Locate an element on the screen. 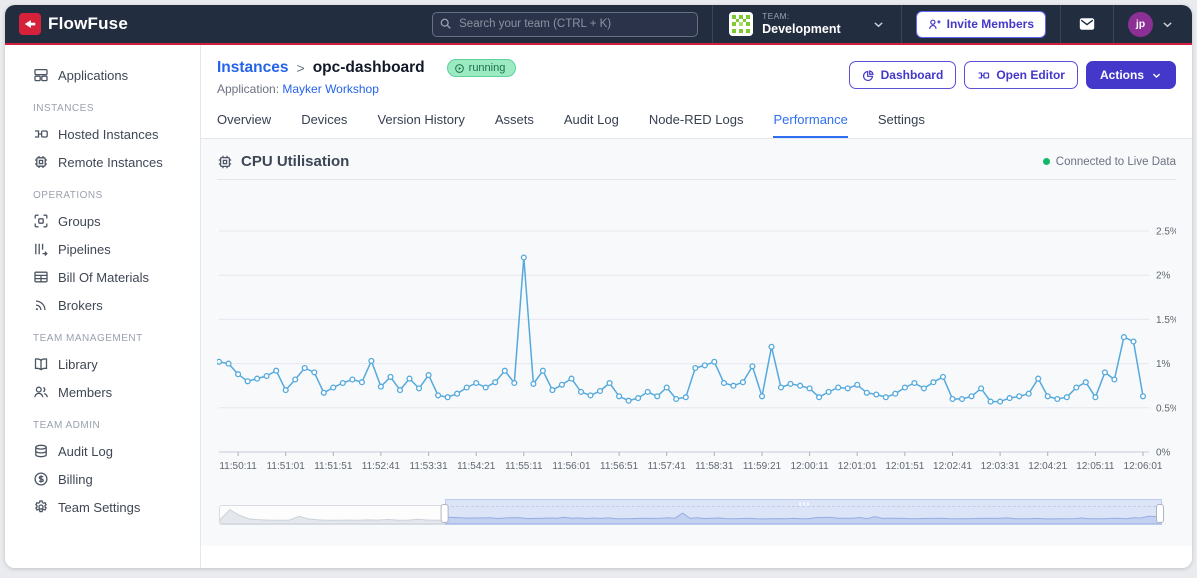 The height and width of the screenshot is (578, 1197). top-navbar: FlowFuse TEAM: Development is located at coordinates (598, 25).